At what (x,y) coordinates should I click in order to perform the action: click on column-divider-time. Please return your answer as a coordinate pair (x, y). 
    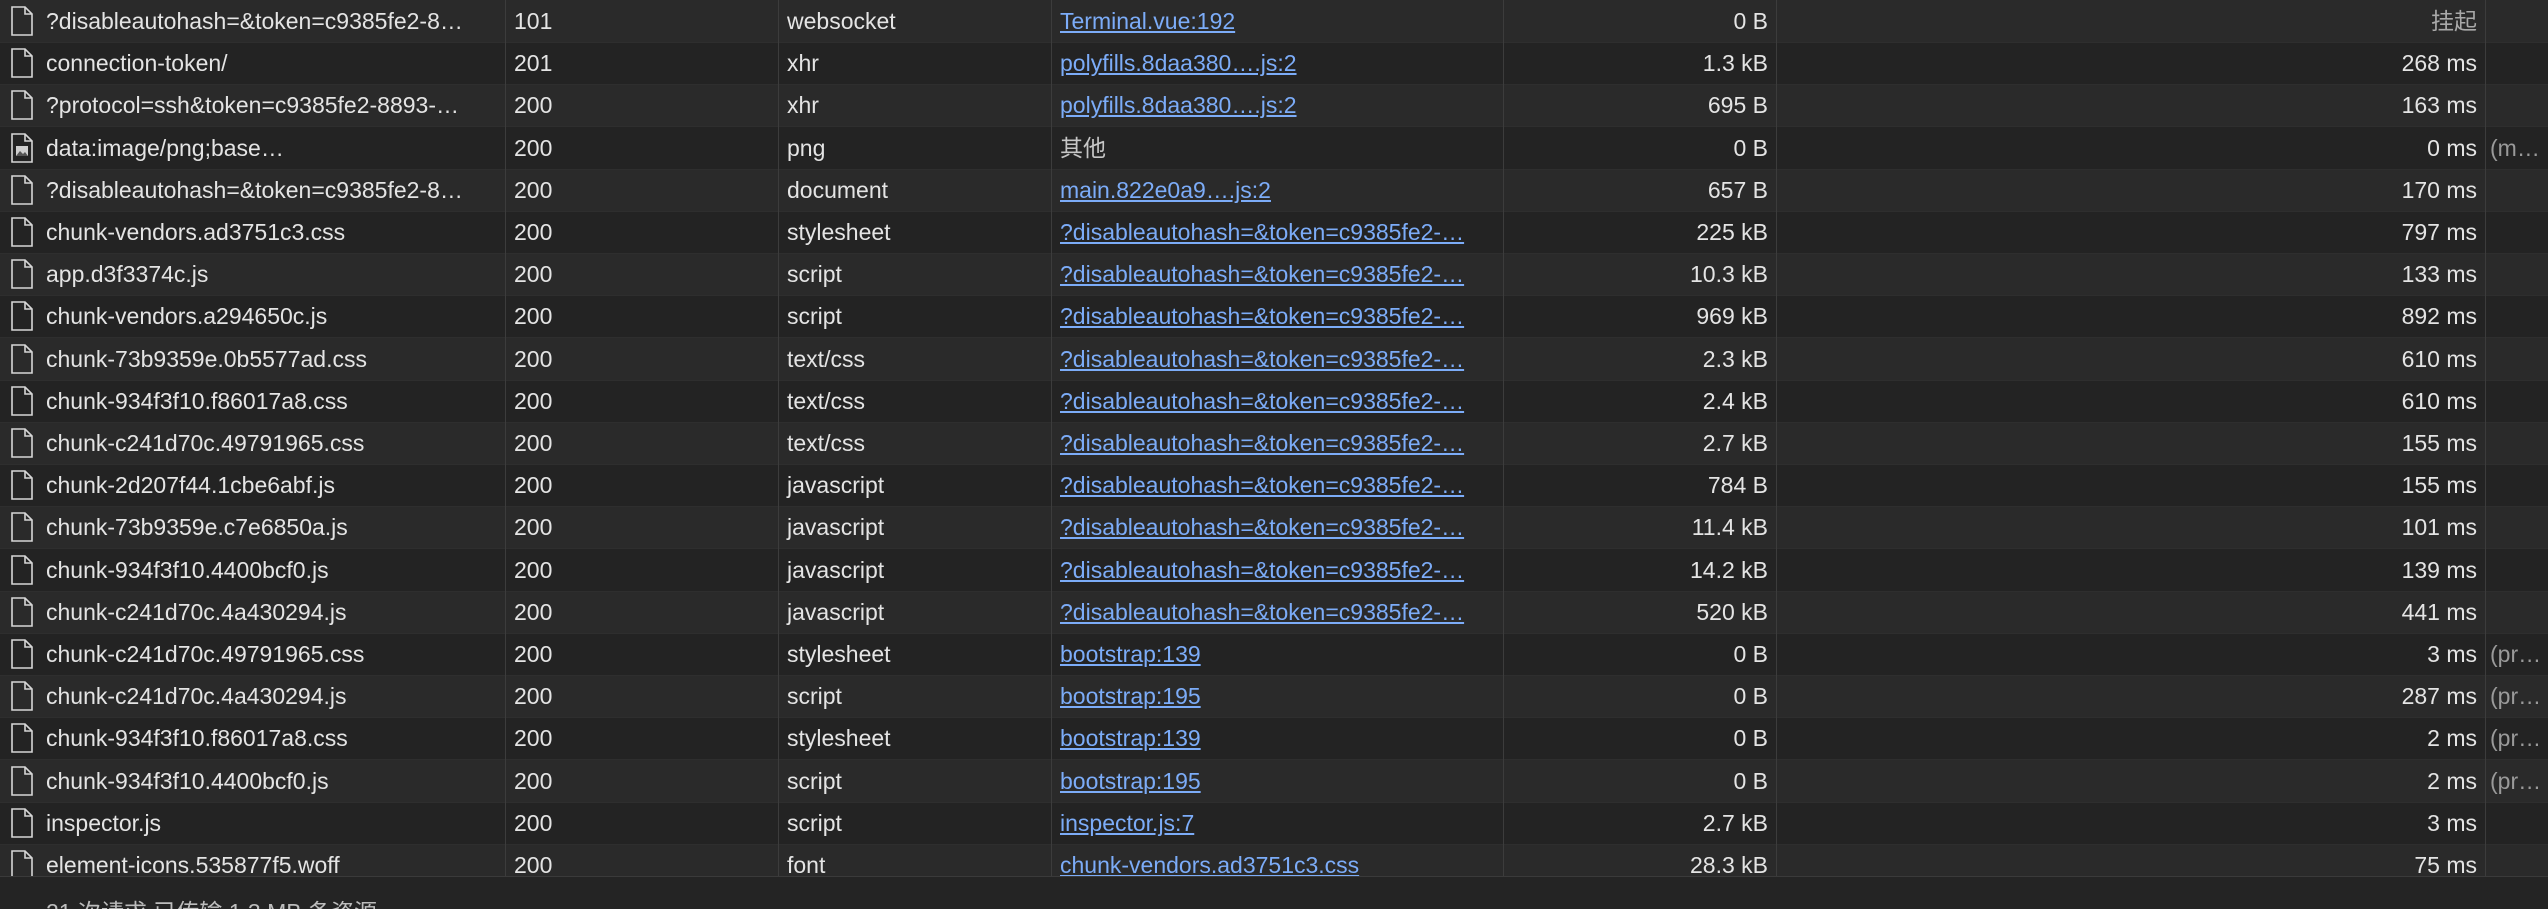
    Looking at the image, I should click on (2485, 438).